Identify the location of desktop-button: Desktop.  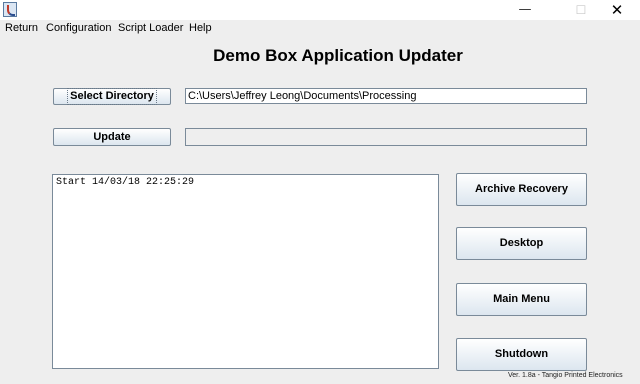
(521, 243).